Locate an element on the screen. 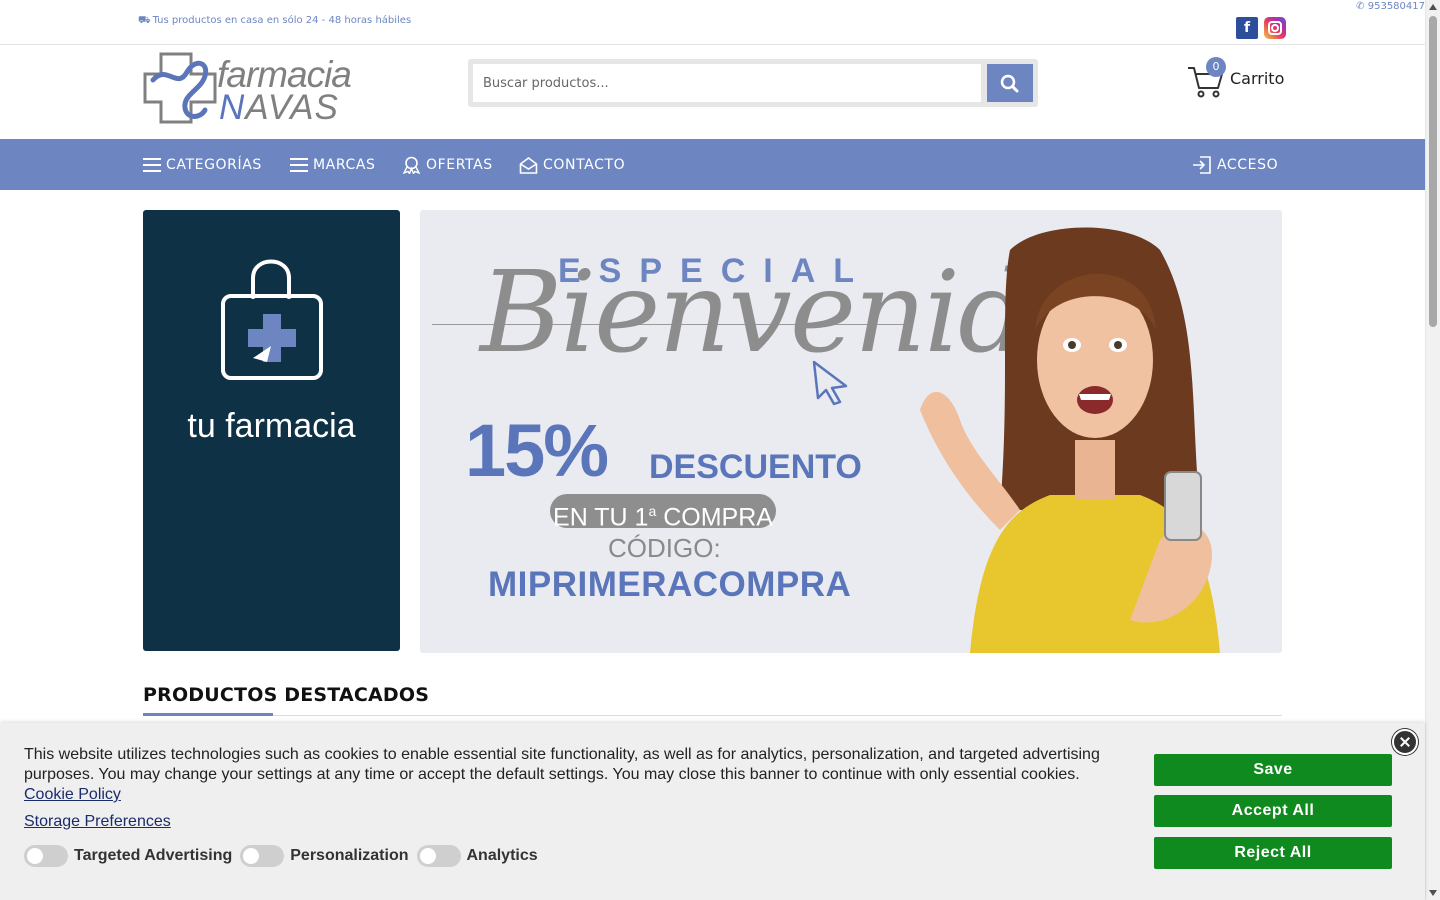 The height and width of the screenshot is (900, 1440). section-divider is located at coordinates (712, 715).